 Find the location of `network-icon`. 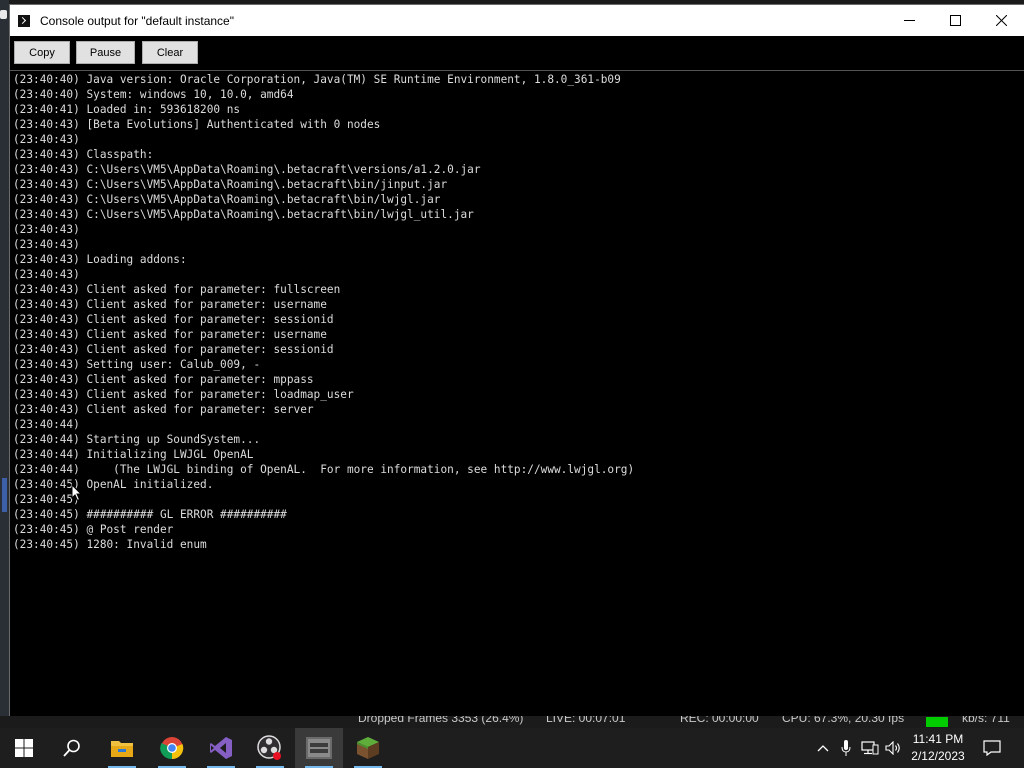

network-icon is located at coordinates (870, 748).